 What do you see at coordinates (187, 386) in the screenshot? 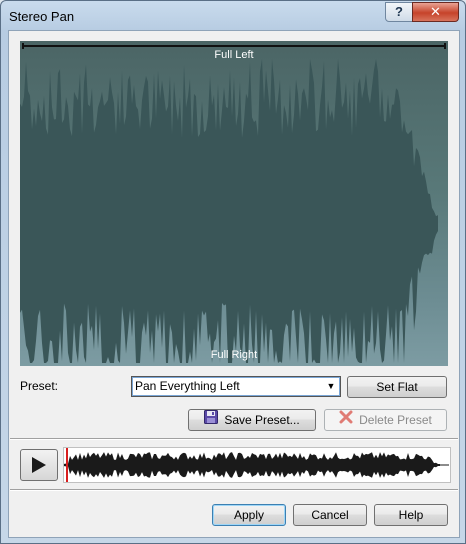
I see `preset-selected-value: Pan Everything Left` at bounding box center [187, 386].